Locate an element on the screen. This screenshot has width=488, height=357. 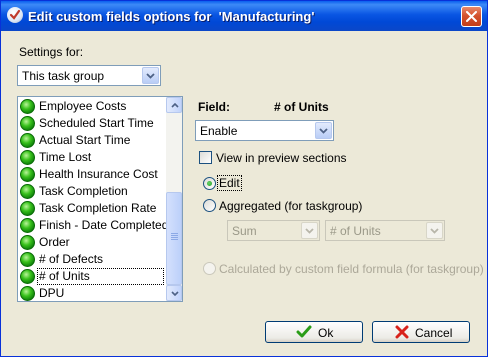
list-item: Finish - Date Completed is located at coordinates (94, 225).